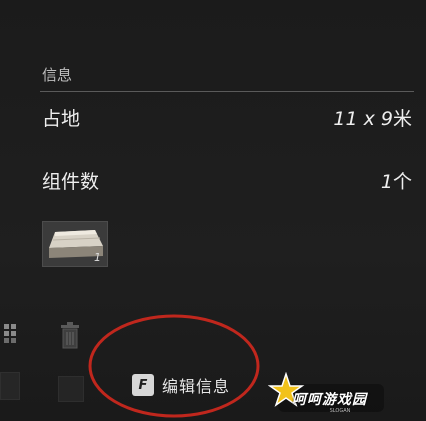 Image resolution: width=426 pixels, height=421 pixels. I want to click on footprint-number: 11 x 9, so click(363, 119).